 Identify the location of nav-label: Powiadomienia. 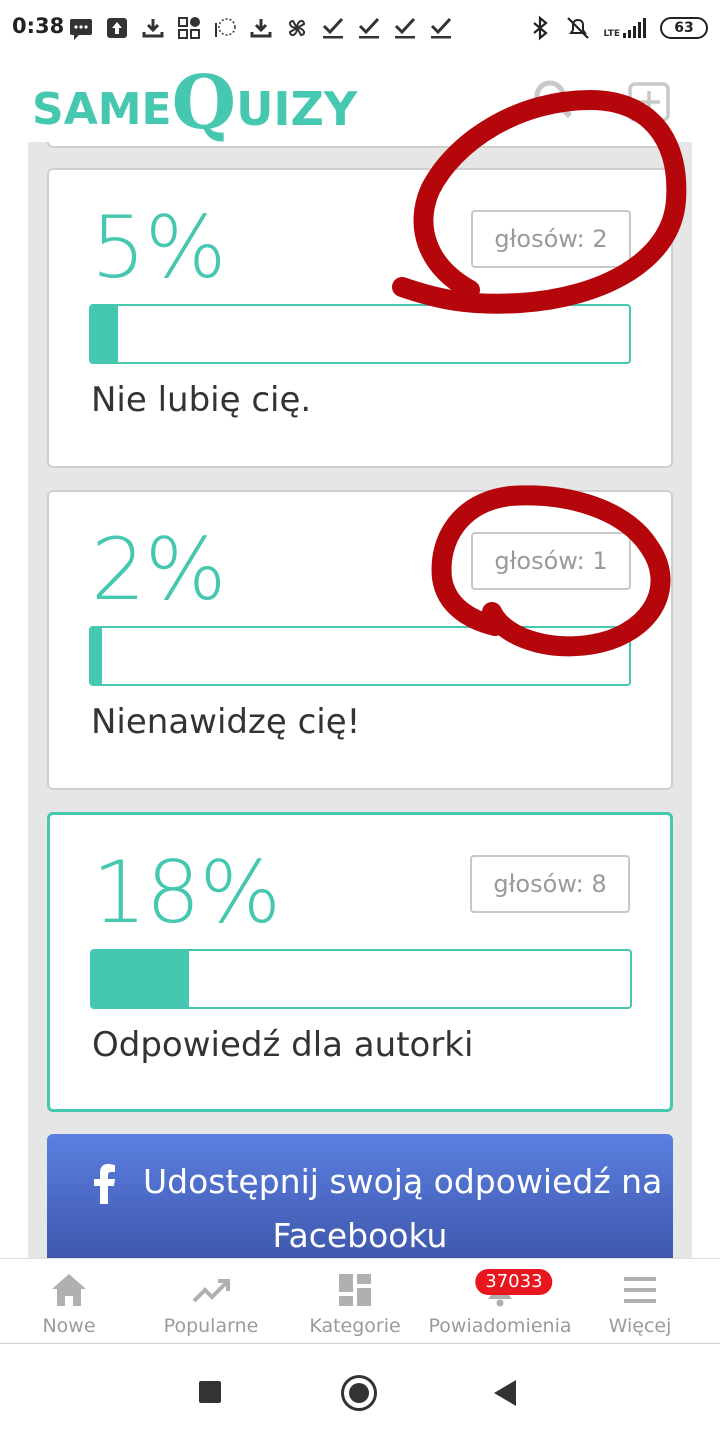
(500, 1326).